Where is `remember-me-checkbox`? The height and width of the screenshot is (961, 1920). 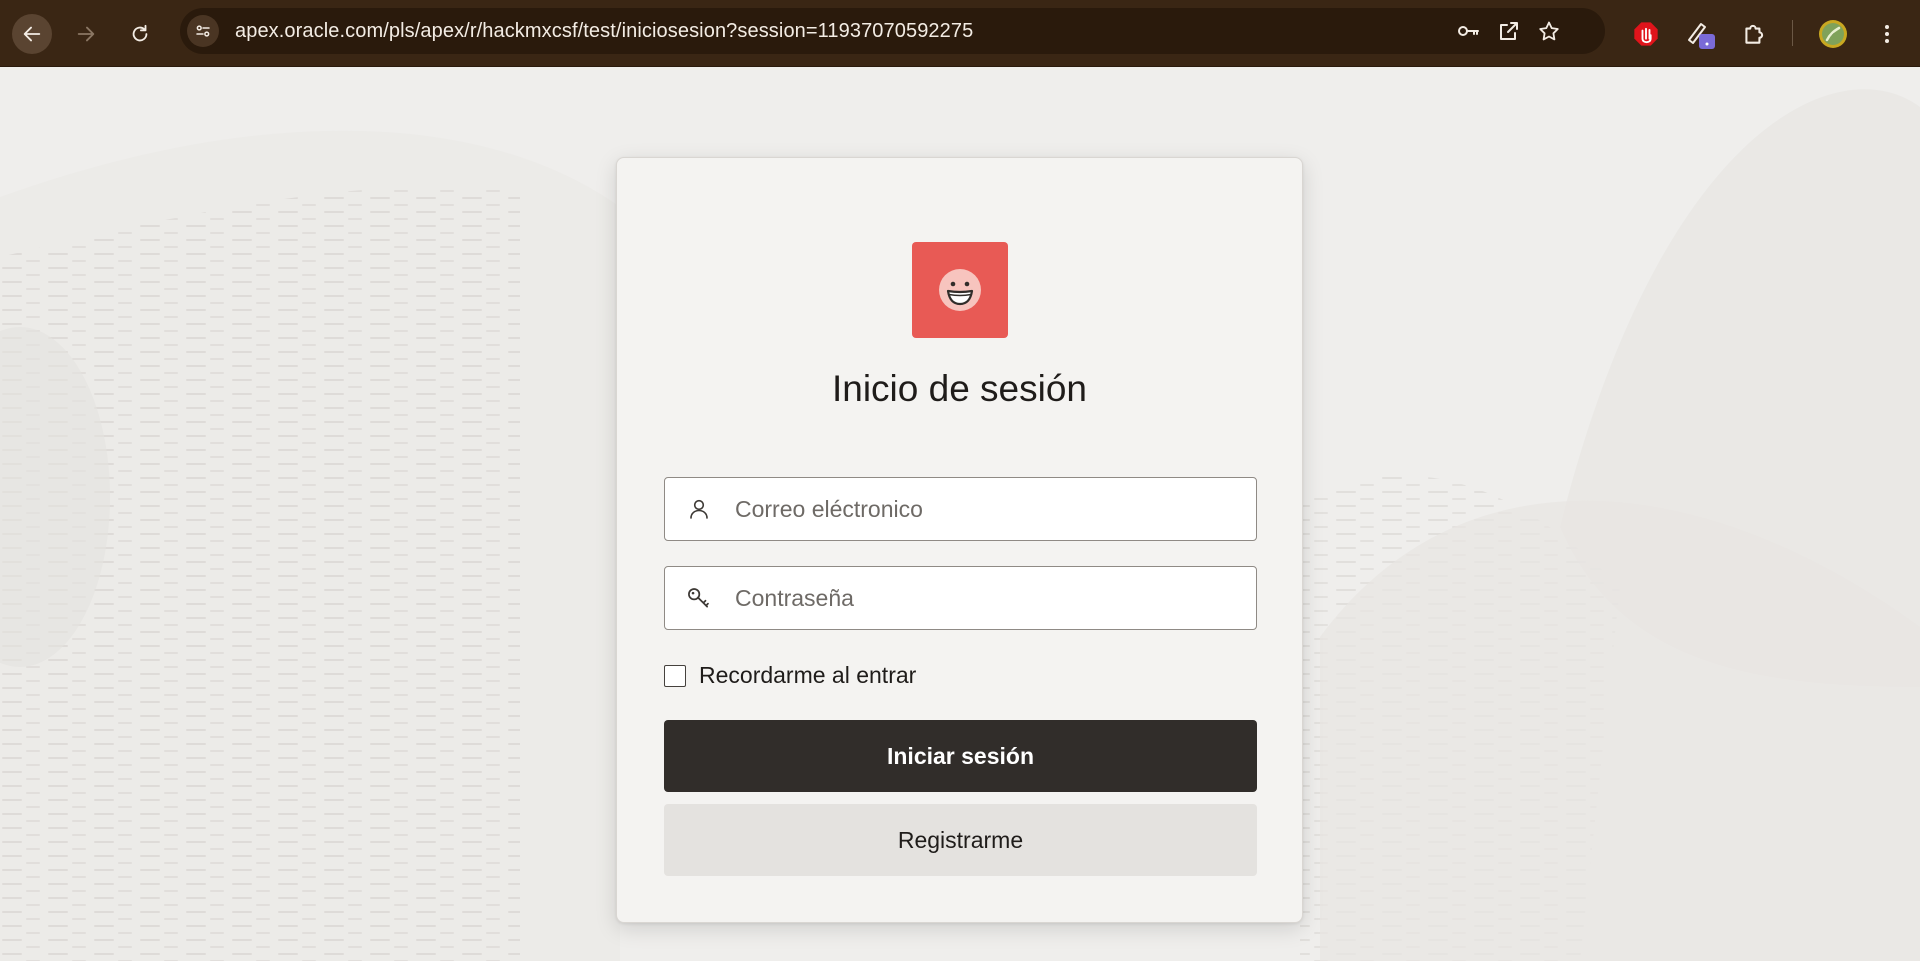 remember-me-checkbox is located at coordinates (675, 675).